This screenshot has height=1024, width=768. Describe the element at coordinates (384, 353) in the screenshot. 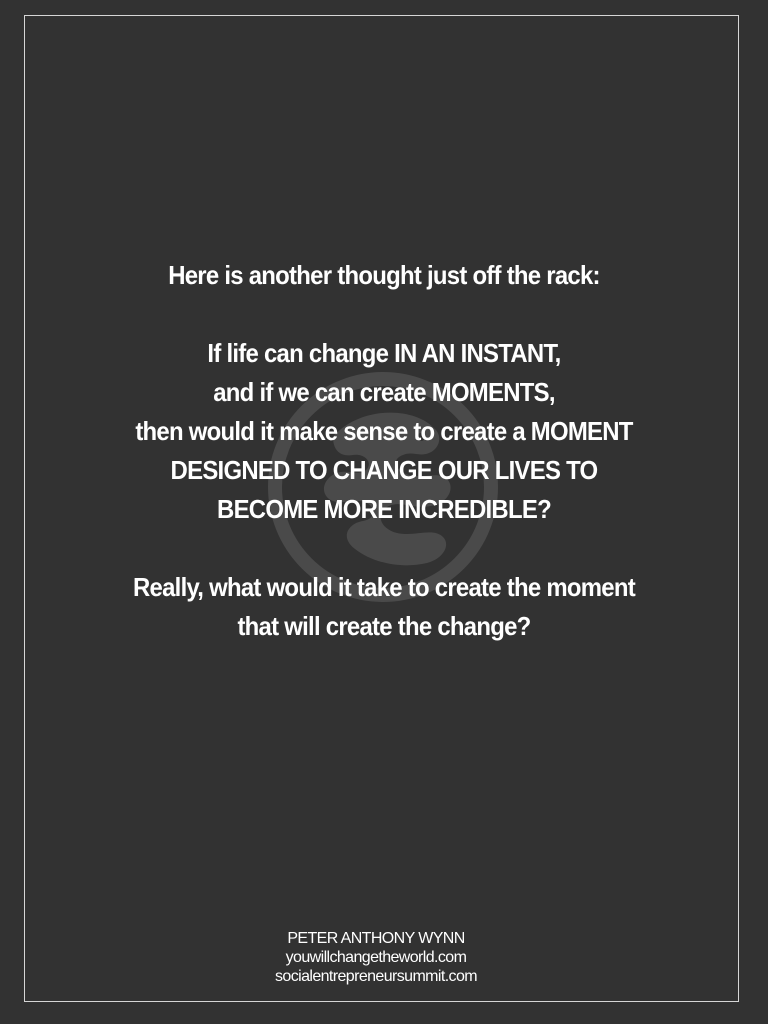

I see `quote-line: If life can change IN AN INSTANT,` at that location.